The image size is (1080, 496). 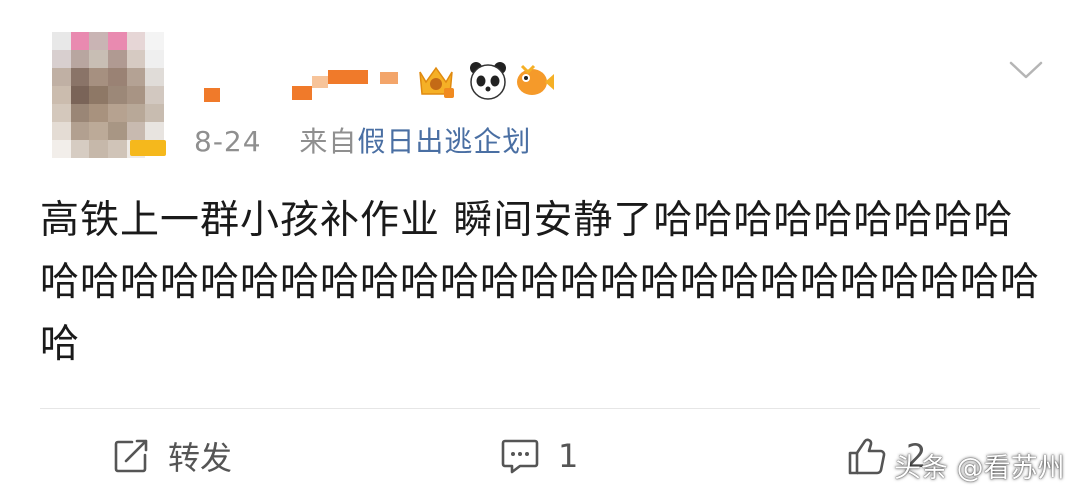 I want to click on repost-button: 转发, so click(x=172, y=456).